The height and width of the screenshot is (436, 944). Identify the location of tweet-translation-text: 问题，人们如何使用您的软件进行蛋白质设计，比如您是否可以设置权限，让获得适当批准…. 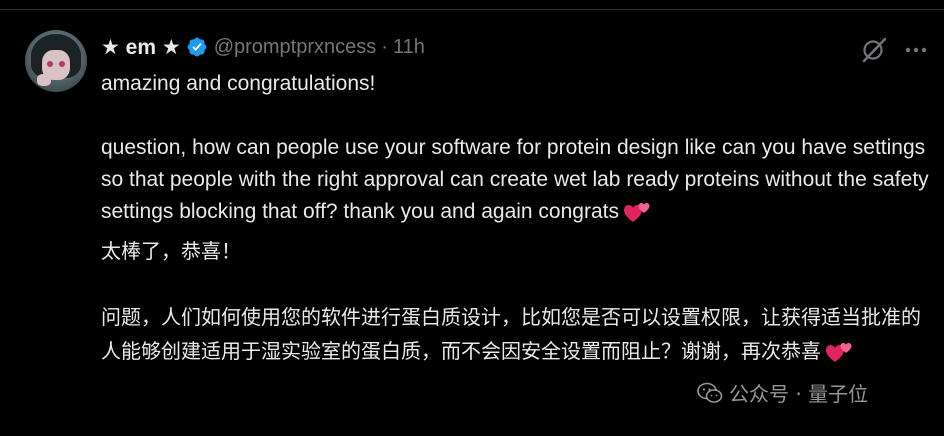
(511, 334).